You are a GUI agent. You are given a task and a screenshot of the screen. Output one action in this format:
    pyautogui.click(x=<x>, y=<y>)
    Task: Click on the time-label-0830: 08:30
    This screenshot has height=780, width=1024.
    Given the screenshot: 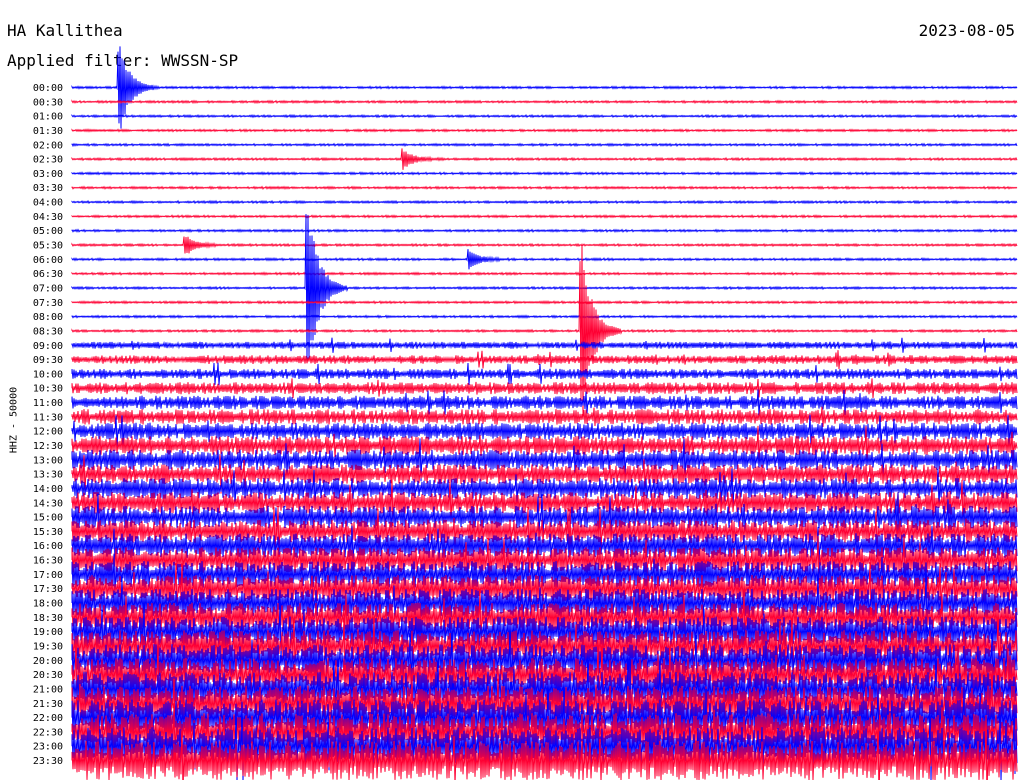 What is the action you would take?
    pyautogui.click(x=48, y=331)
    